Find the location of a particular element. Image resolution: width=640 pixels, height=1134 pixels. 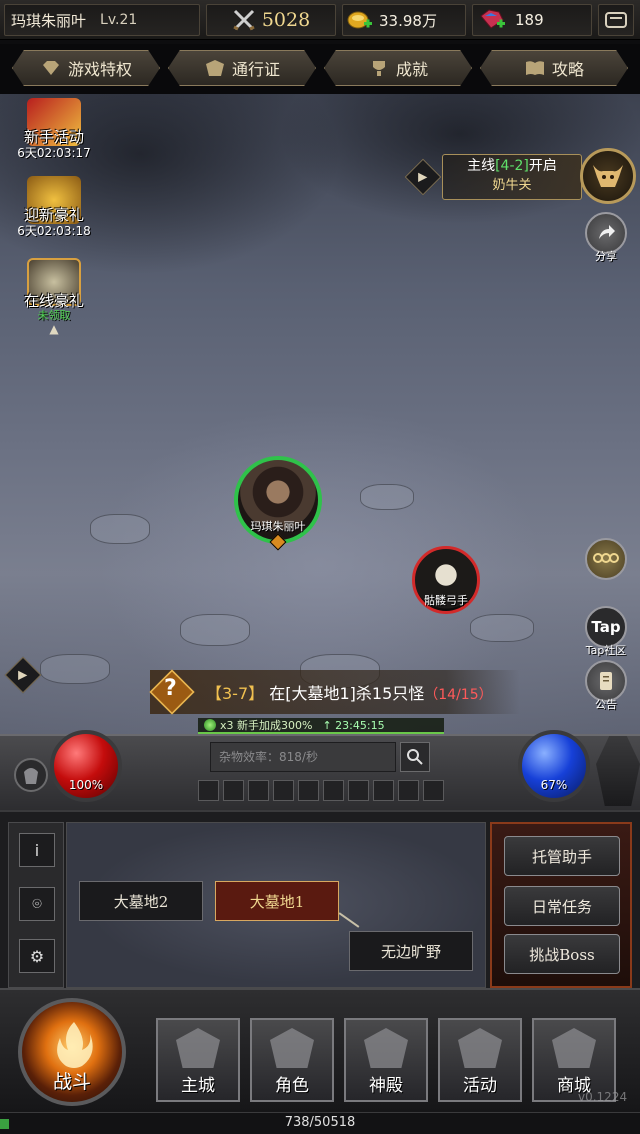

boss-portal-button is located at coordinates (608, 176).